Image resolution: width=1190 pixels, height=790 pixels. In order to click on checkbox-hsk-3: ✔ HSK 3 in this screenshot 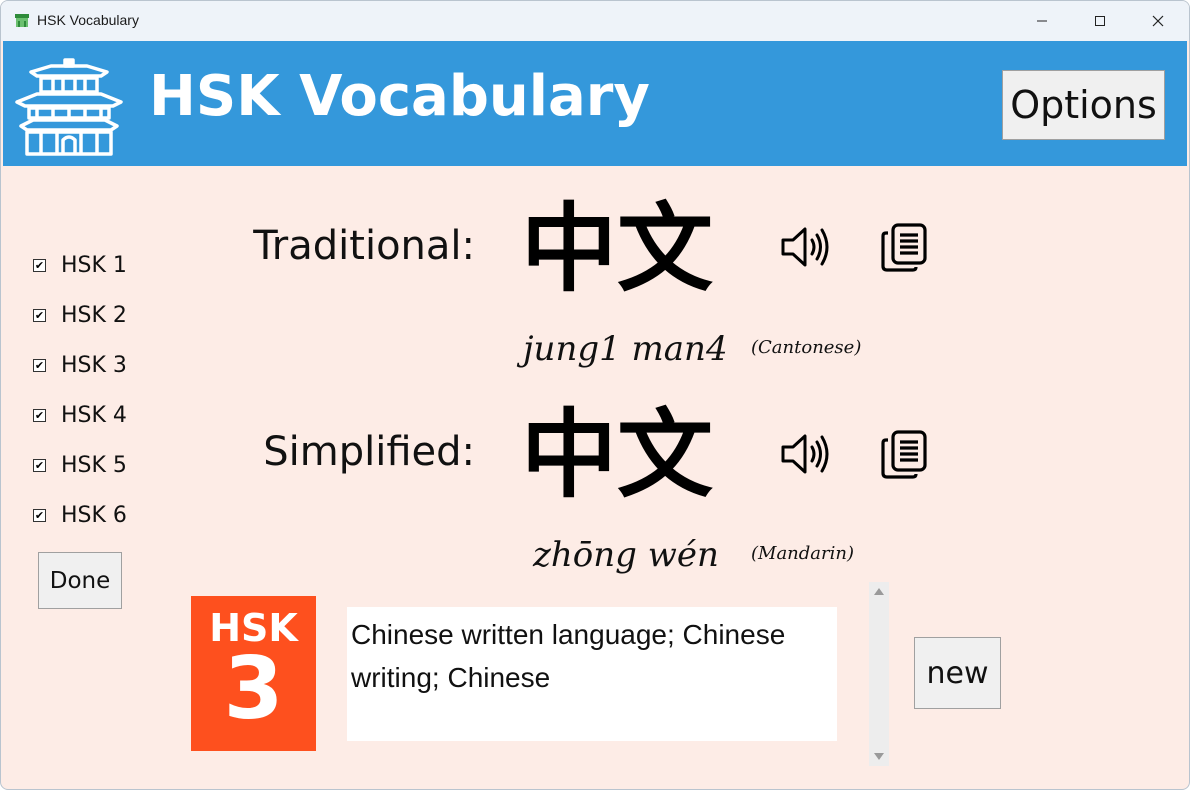, I will do `click(80, 365)`.